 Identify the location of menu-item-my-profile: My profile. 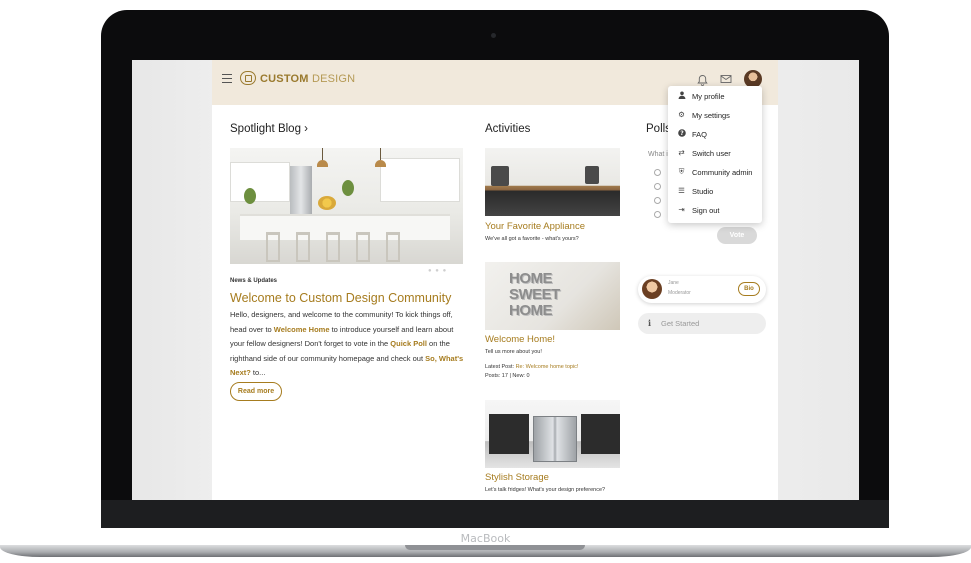
(715, 96).